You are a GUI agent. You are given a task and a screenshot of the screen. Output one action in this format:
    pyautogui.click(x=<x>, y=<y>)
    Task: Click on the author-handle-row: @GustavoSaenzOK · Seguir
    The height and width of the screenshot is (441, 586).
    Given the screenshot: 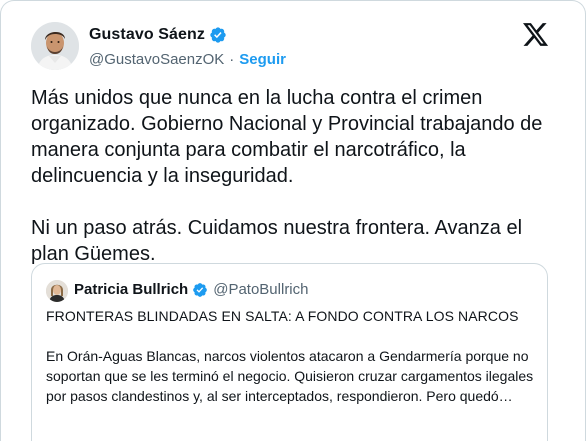 What is the action you would take?
    pyautogui.click(x=187, y=59)
    